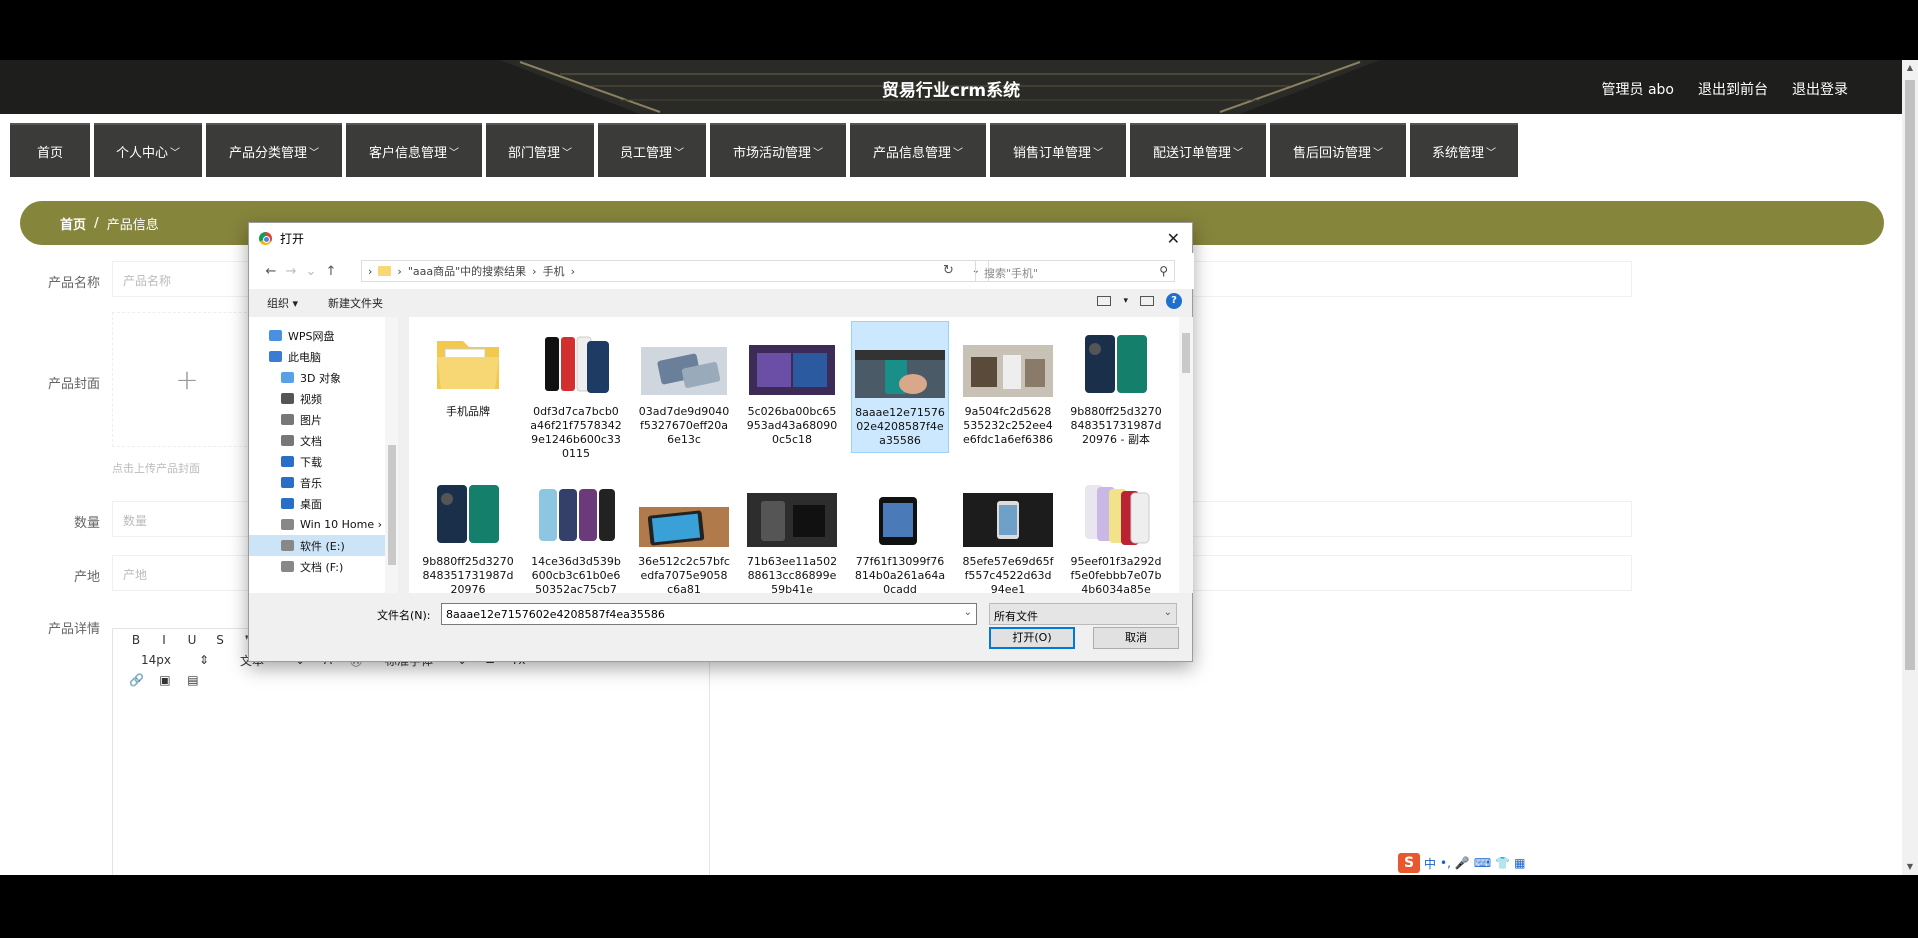  What do you see at coordinates (220, 640) in the screenshot?
I see `editor-tool-row1-3: S` at bounding box center [220, 640].